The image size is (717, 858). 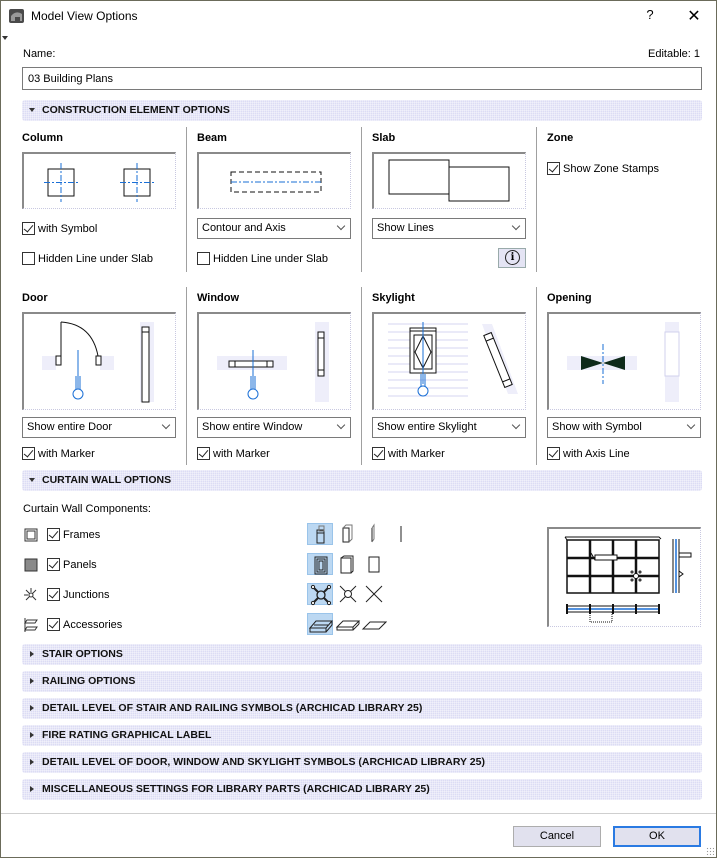 I want to click on section-curtain-wall-options: CURTAIN WALL OPTIONS, so click(x=362, y=480).